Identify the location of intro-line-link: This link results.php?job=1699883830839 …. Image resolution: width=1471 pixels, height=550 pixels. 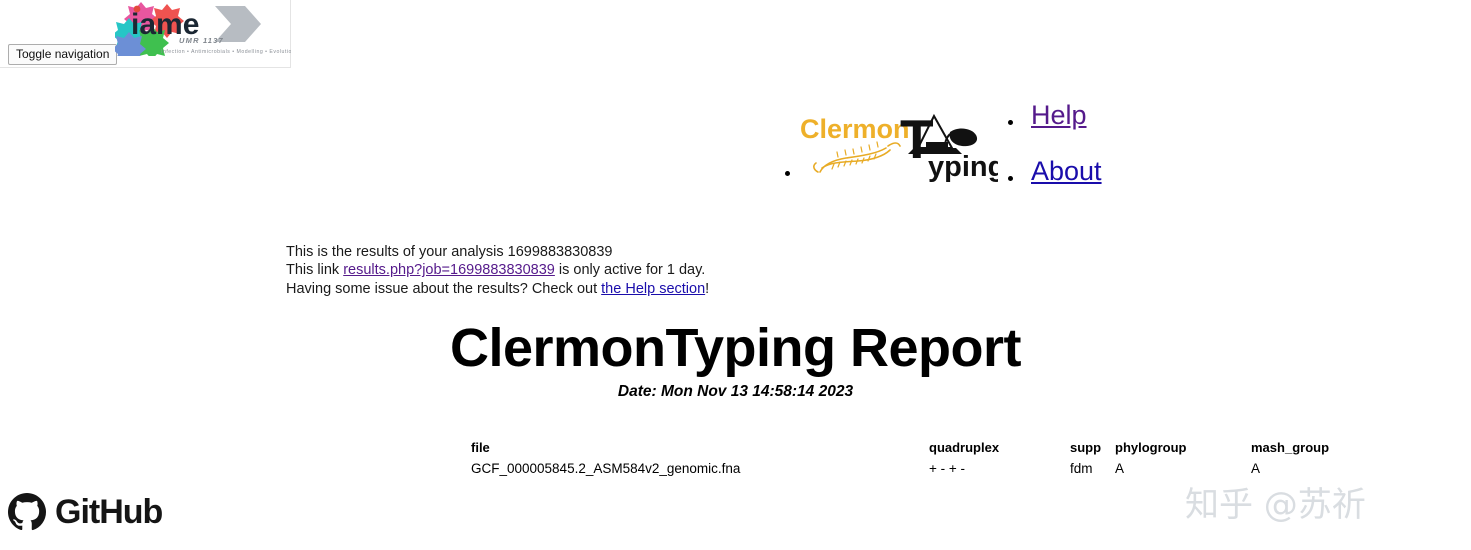
(497, 270).